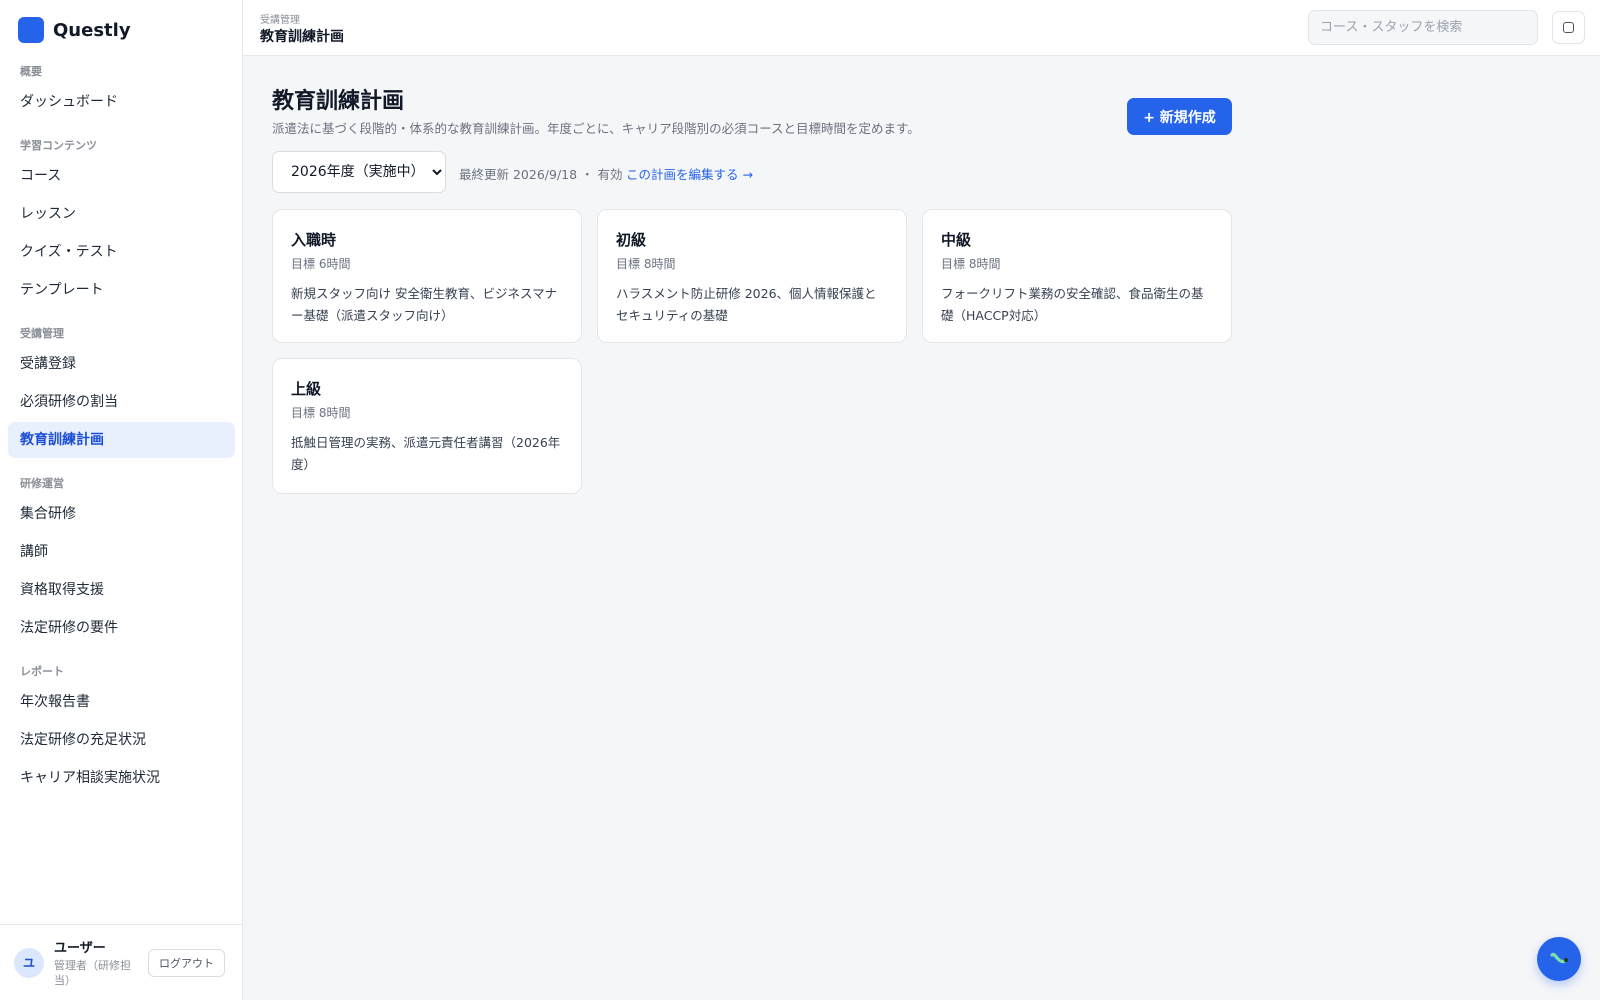  What do you see at coordinates (121, 402) in the screenshot?
I see `sidebar-item-required-training: 必須研修の割当` at bounding box center [121, 402].